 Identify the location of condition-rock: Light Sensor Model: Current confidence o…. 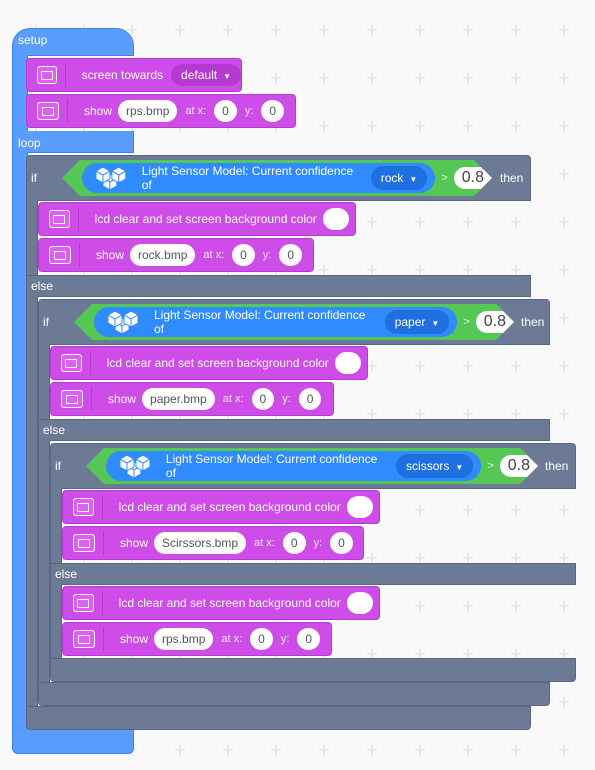
(277, 178).